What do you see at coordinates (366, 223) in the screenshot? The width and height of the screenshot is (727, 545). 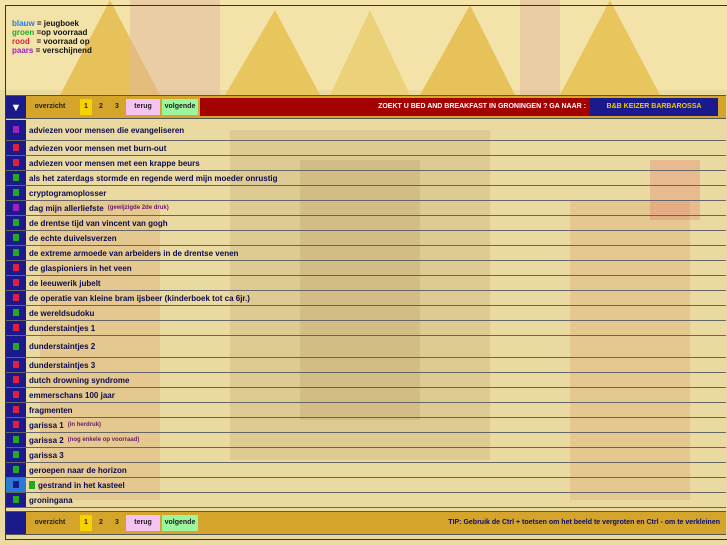 I see `list-item: de drentse tijd van vincent van gogh` at bounding box center [366, 223].